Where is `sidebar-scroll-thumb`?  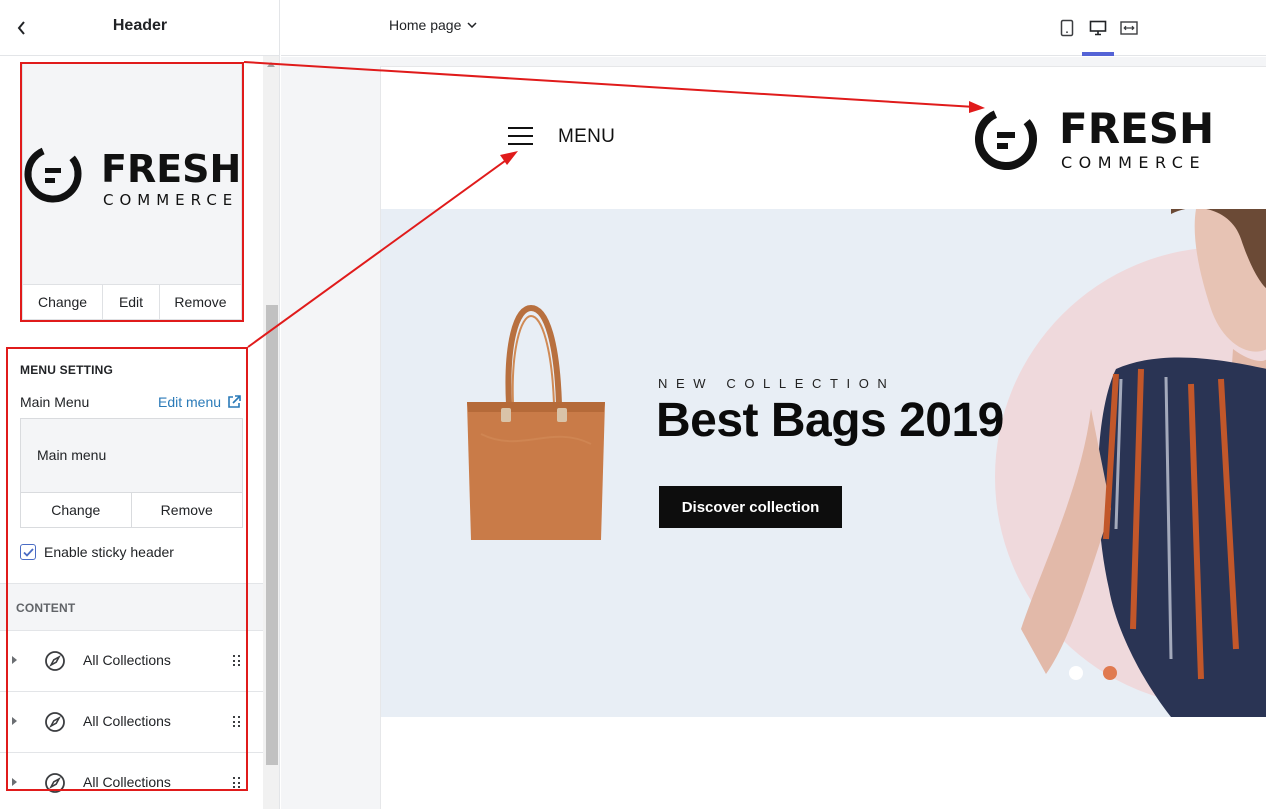
sidebar-scroll-thumb is located at coordinates (272, 535).